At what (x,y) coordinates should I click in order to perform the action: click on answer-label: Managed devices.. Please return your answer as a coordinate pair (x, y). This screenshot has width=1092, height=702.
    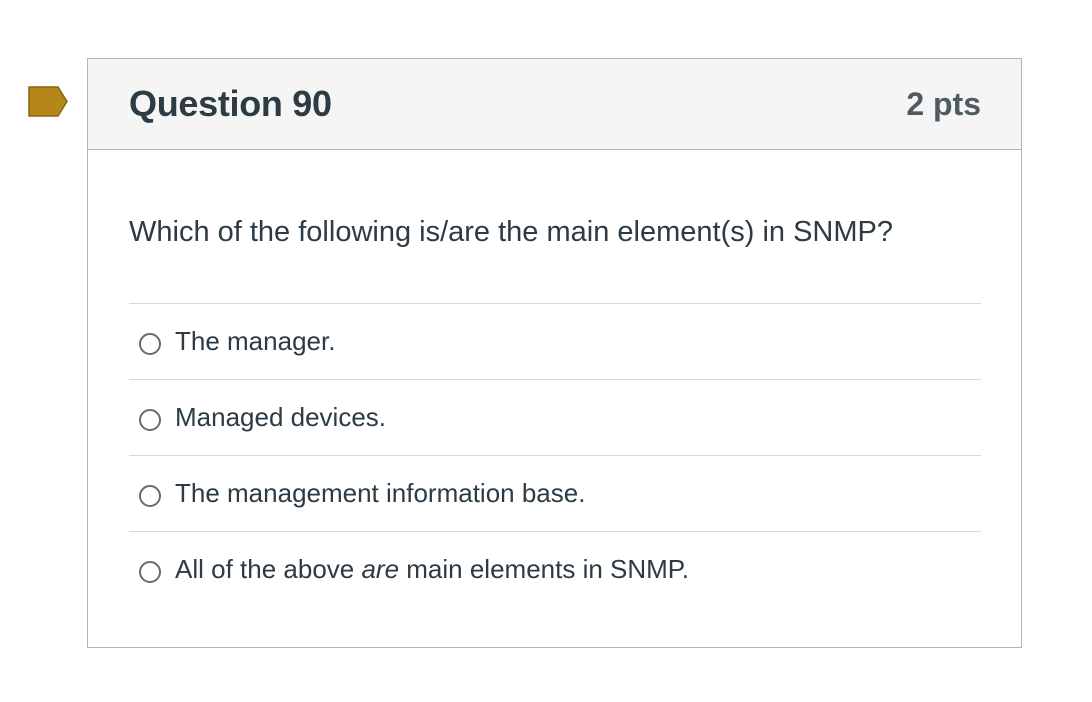
    Looking at the image, I should click on (280, 417).